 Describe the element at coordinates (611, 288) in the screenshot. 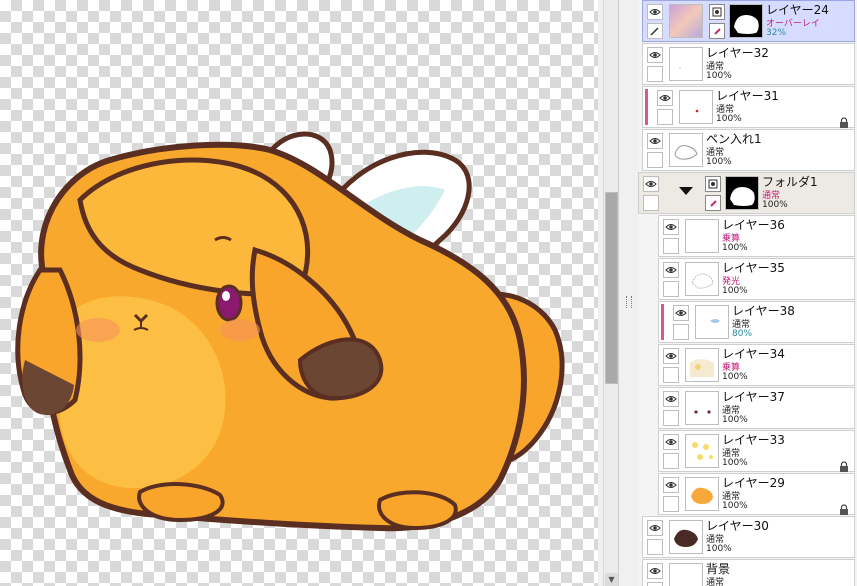

I see `scrollbar-thumb` at that location.